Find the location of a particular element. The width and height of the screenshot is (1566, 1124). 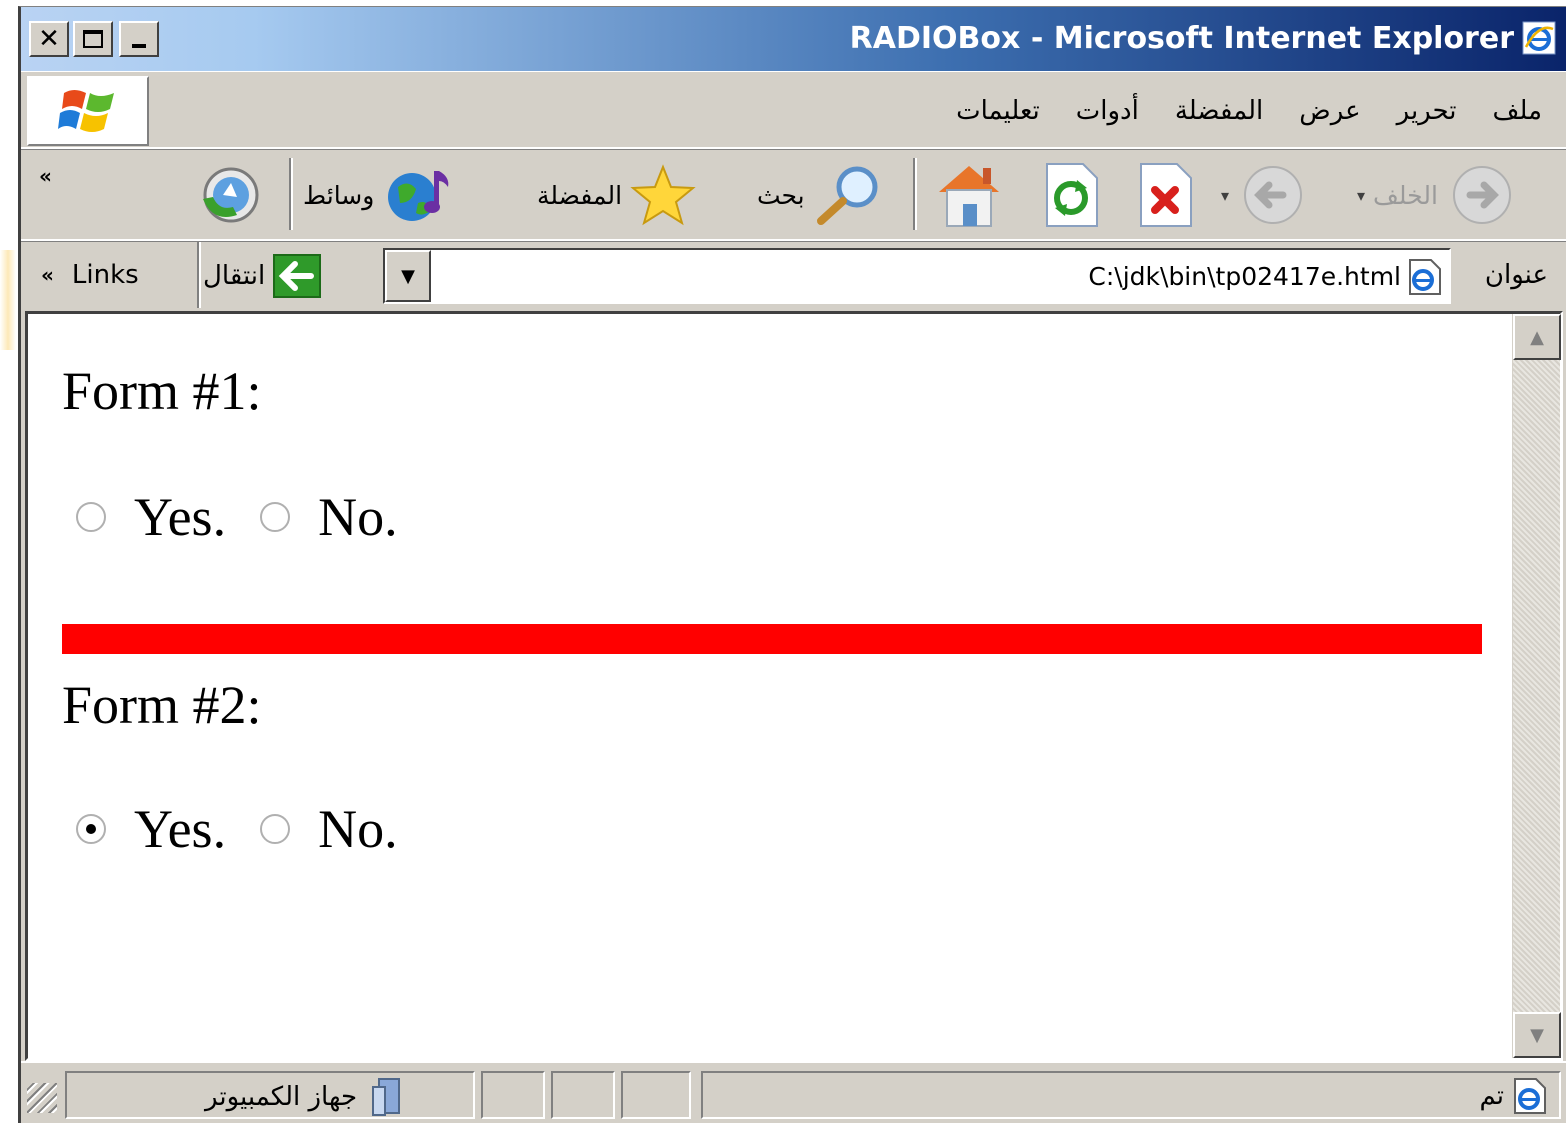

scroll-down-icon: ▼ is located at coordinates (1537, 1035).